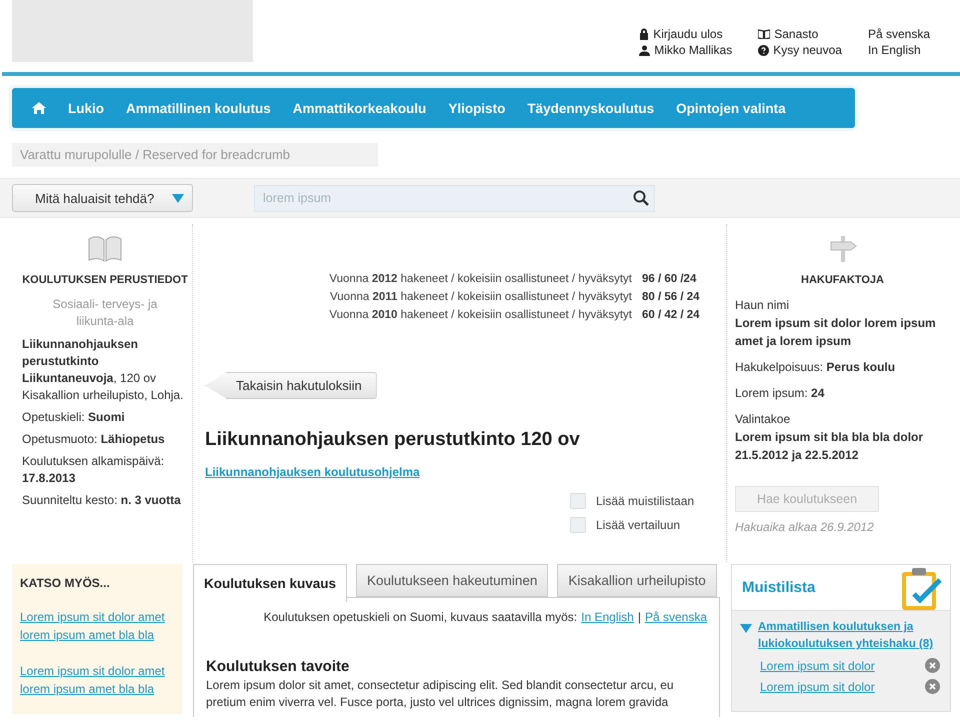  What do you see at coordinates (278, 666) in the screenshot?
I see `section-heading: Koulutuksen tavoite` at bounding box center [278, 666].